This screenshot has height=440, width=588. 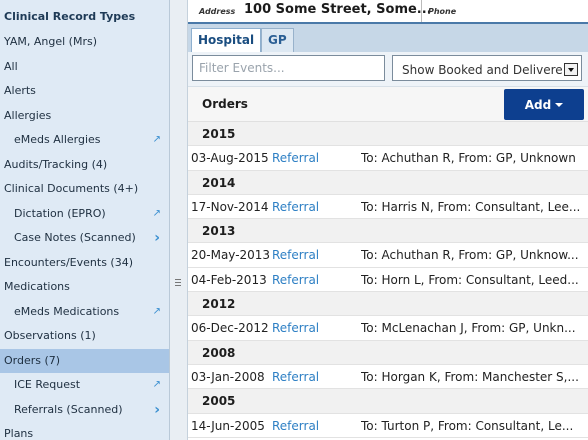 I want to click on caret-down-icon, so click(x=559, y=105).